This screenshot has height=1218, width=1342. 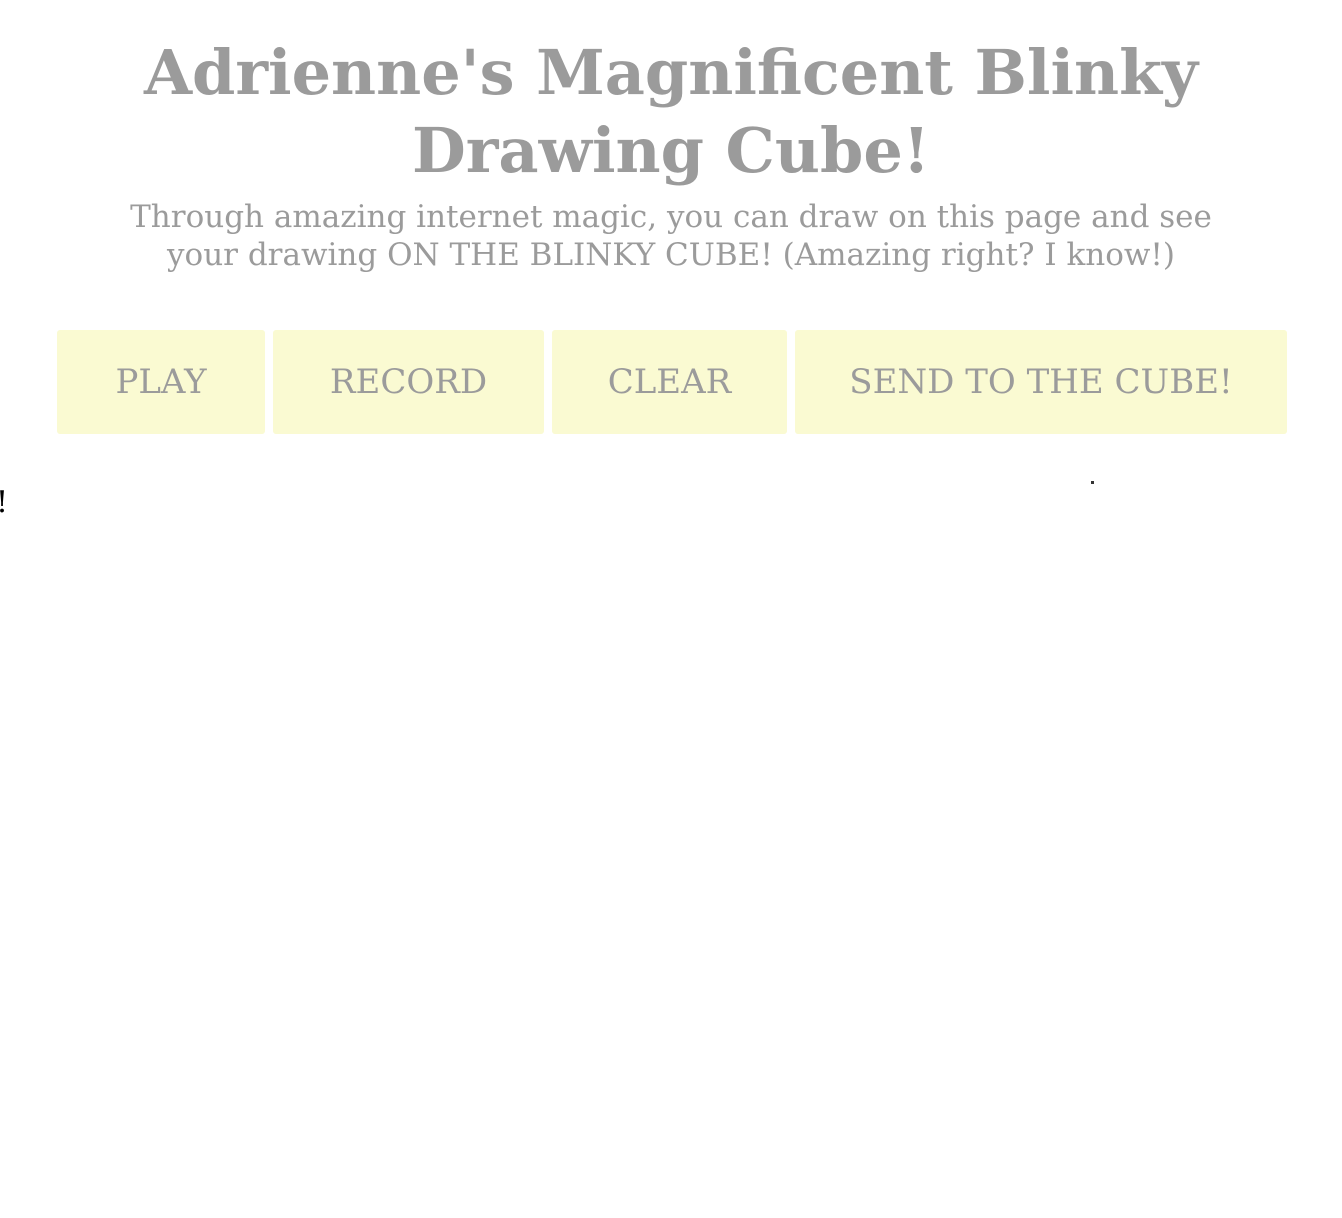 I want to click on record-button: RECORD, so click(x=408, y=382).